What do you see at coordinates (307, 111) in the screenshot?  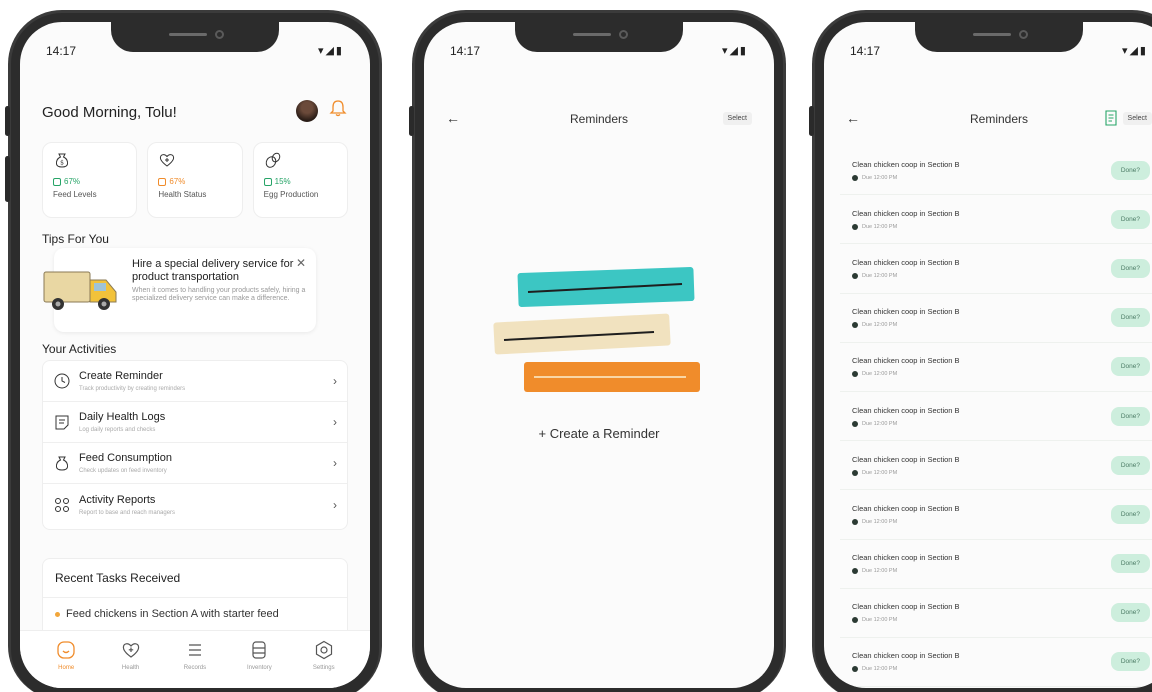 I see `avatar` at bounding box center [307, 111].